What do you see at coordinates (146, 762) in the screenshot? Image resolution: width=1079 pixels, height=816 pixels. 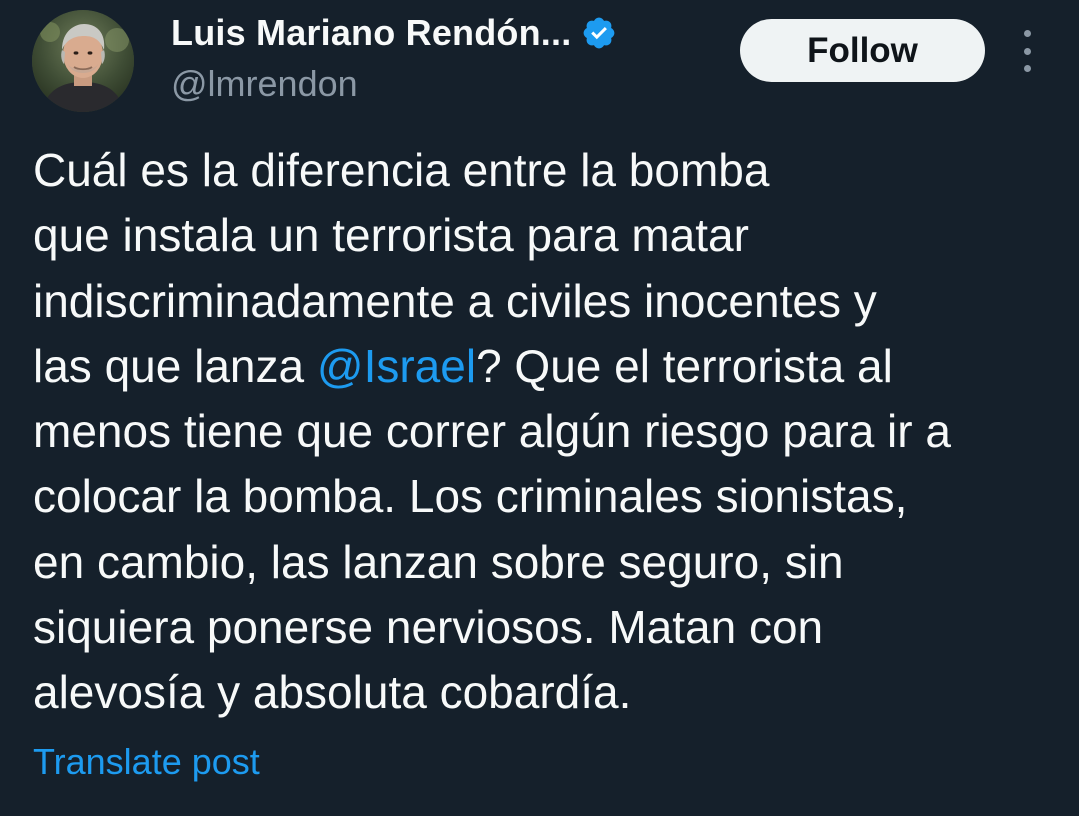 I see `translate-post-link: Translate post` at bounding box center [146, 762].